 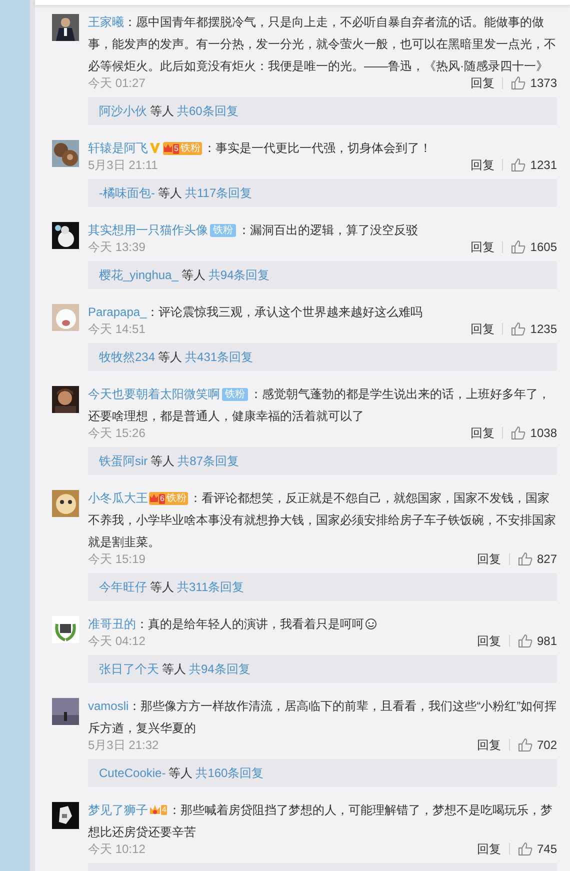 What do you see at coordinates (117, 329) in the screenshot?
I see `timestamp: 今天 14:51` at bounding box center [117, 329].